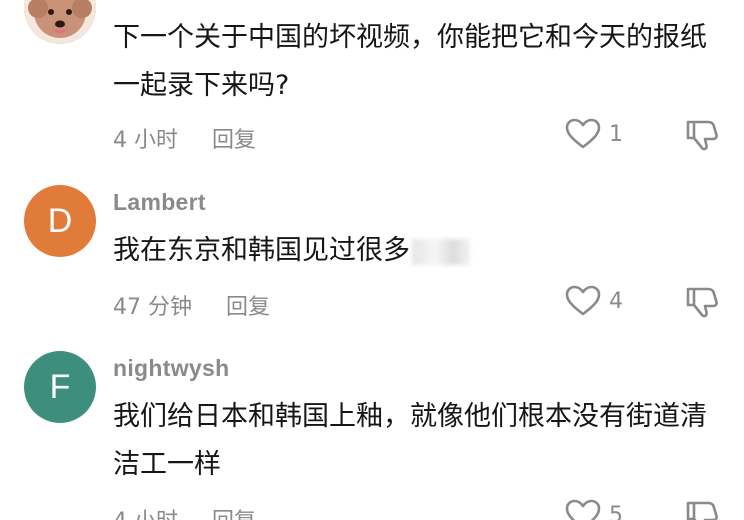  I want to click on like-count: 1, so click(616, 134).